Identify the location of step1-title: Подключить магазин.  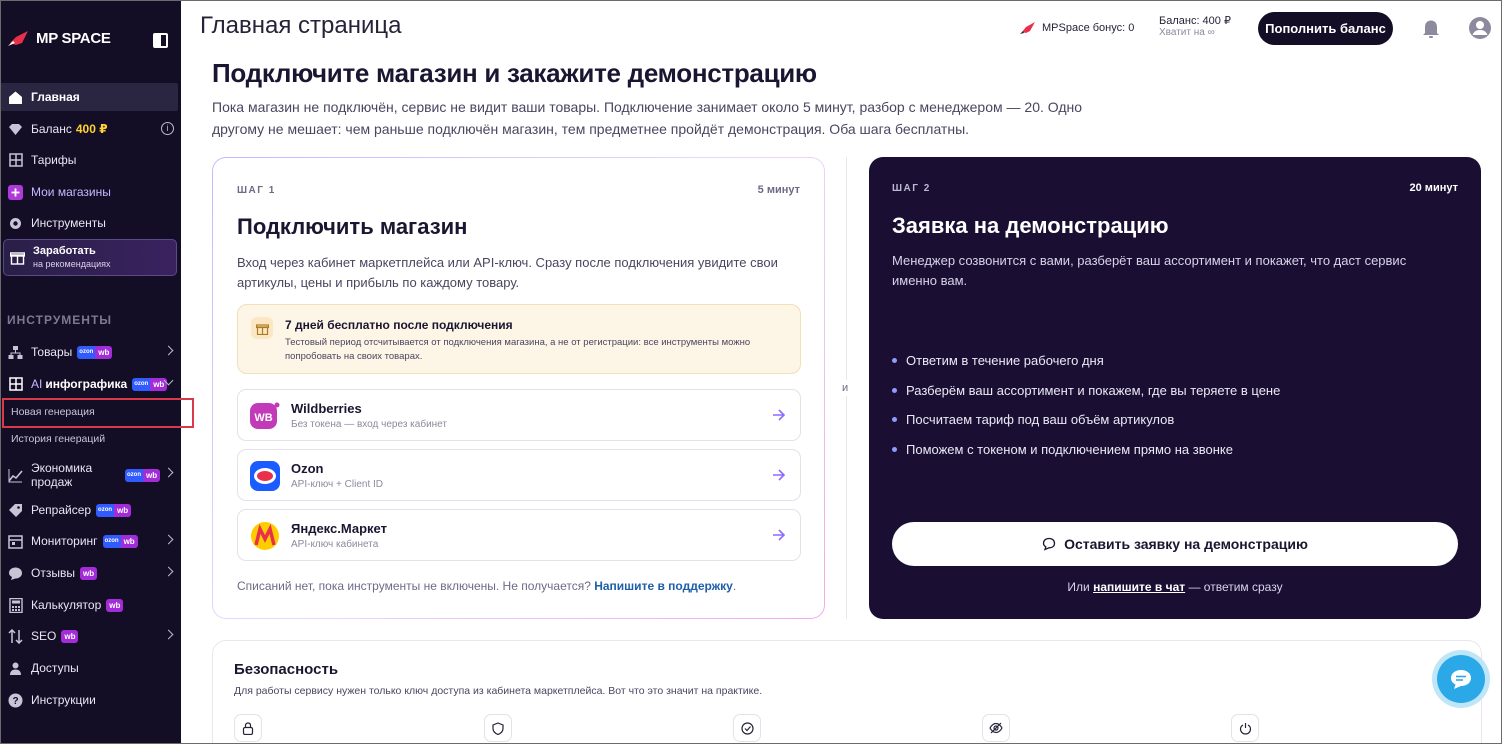
(352, 226).